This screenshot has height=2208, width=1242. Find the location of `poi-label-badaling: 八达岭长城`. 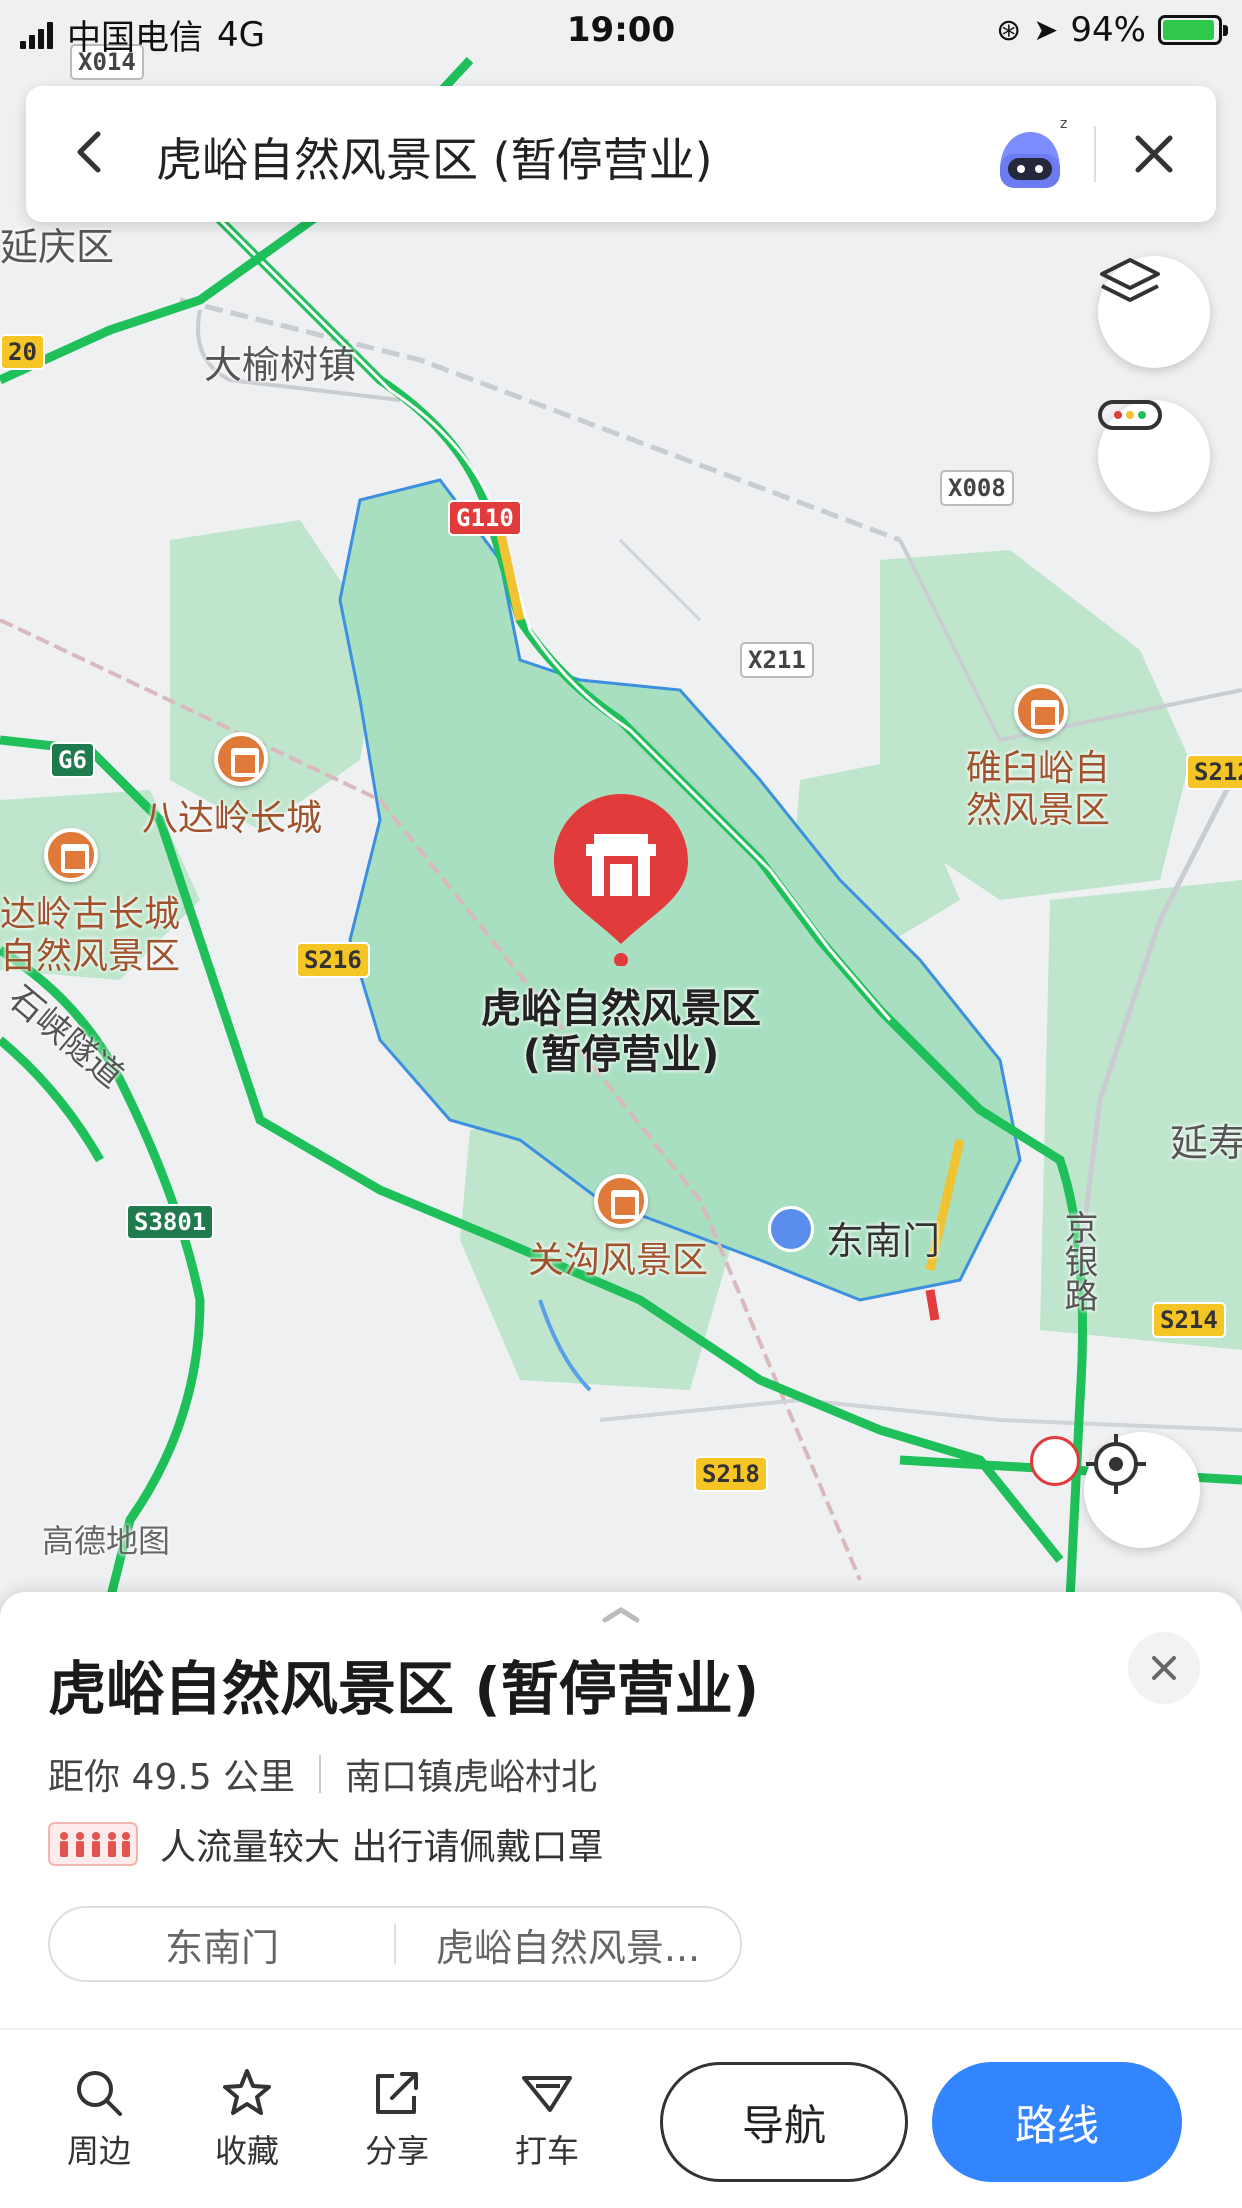

poi-label-badaling: 八达岭长城 is located at coordinates (232, 819).